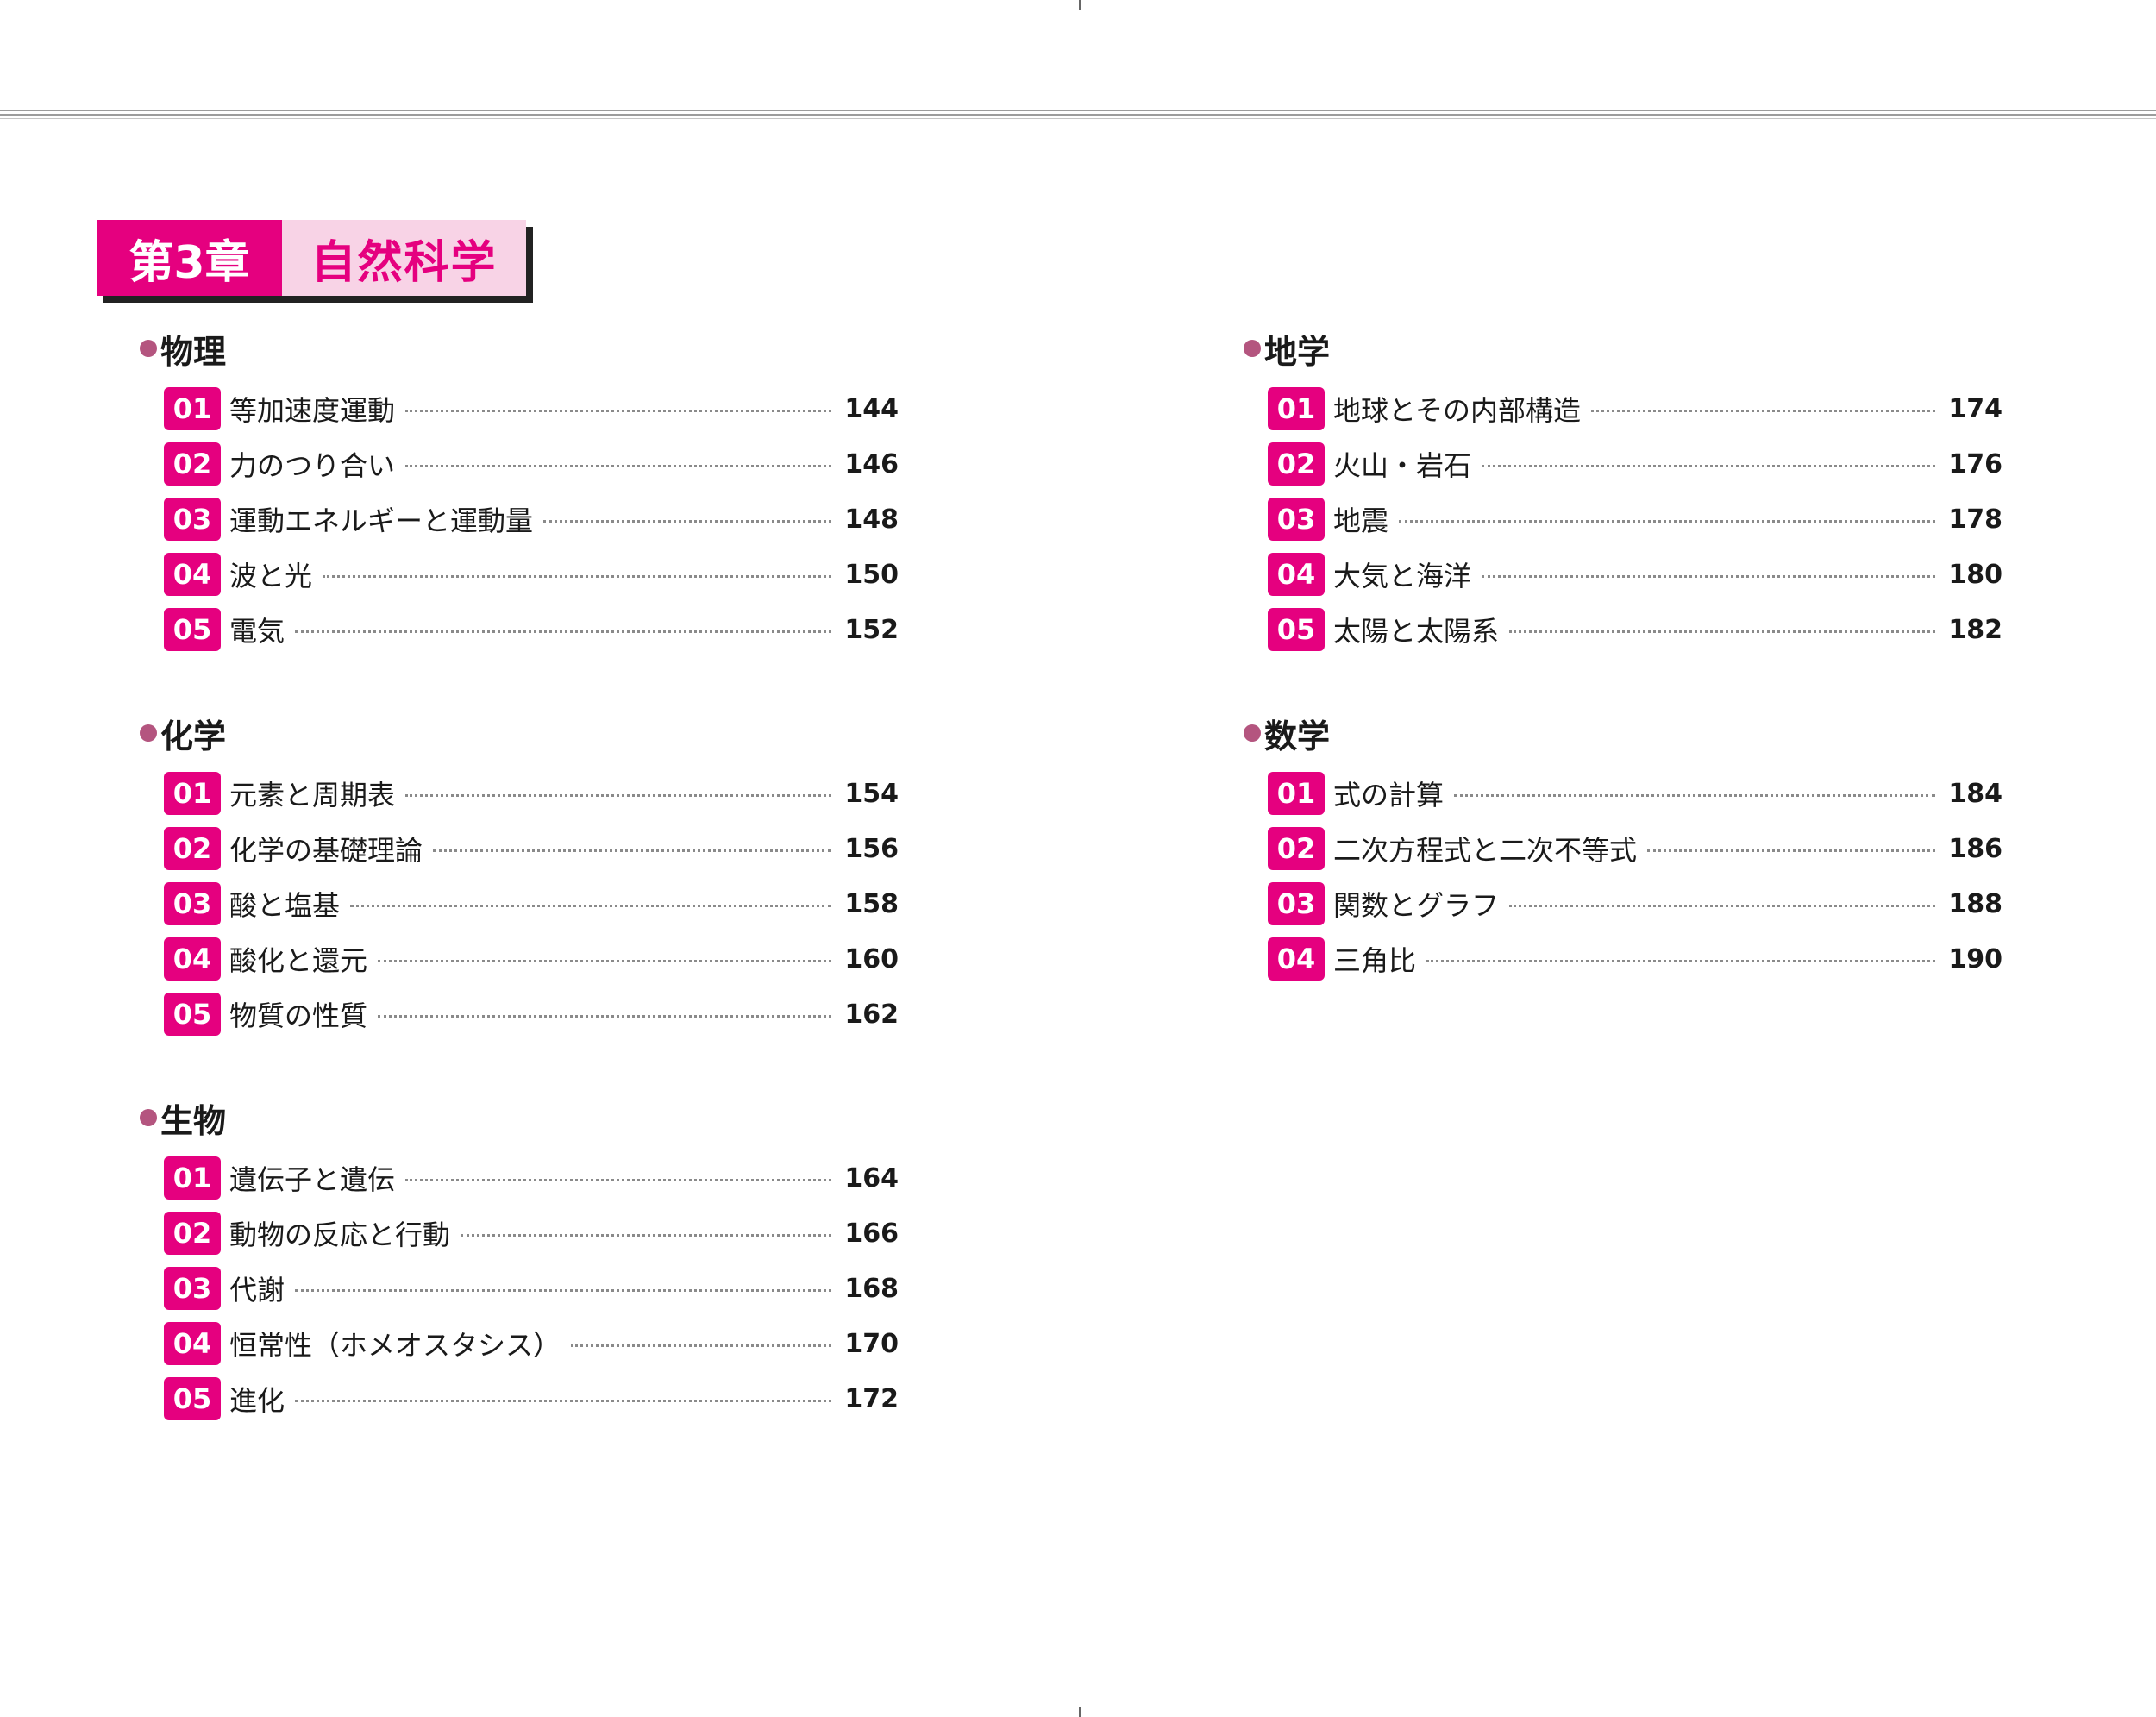 The image size is (2156, 1717). I want to click on list-item: 03 運動エネルギーと運動量 148, so click(531, 519).